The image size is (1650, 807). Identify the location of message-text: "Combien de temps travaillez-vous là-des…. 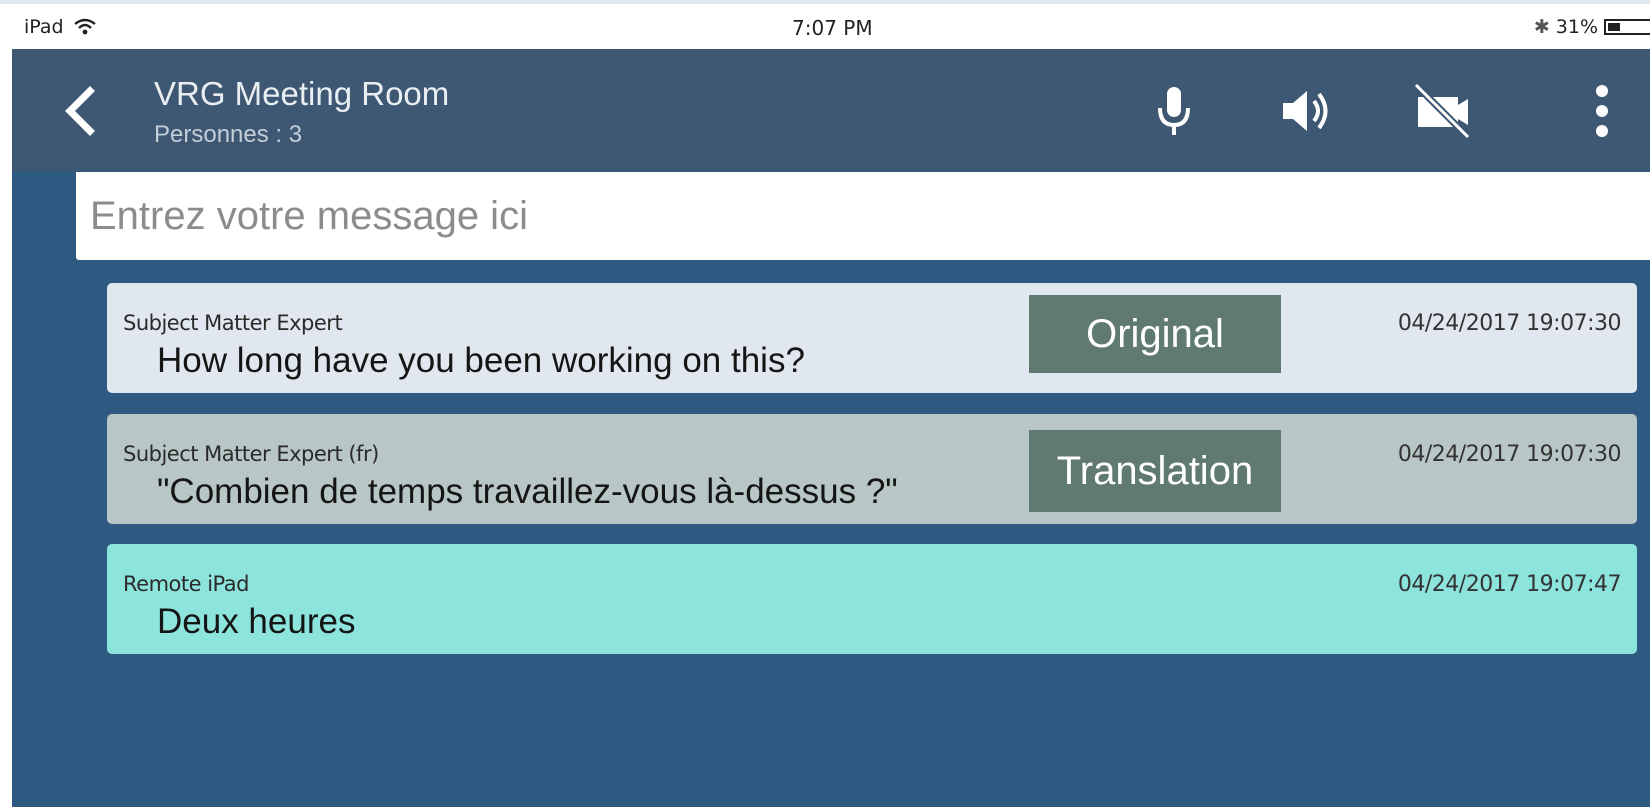
(527, 491).